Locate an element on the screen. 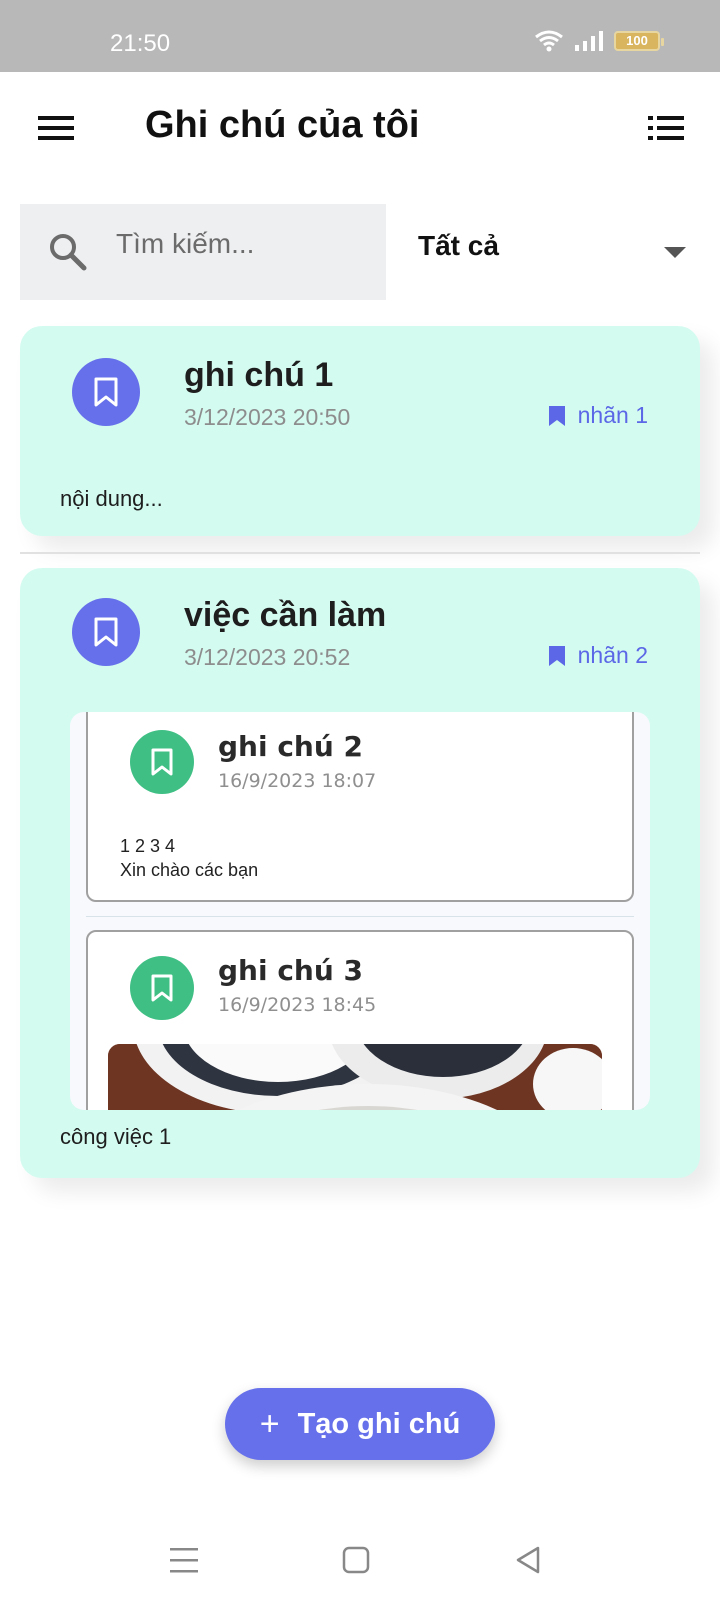 Image resolution: width=720 pixels, height=1600 pixels. sub-note-title: ghi chú 3 is located at coordinates (291, 970).